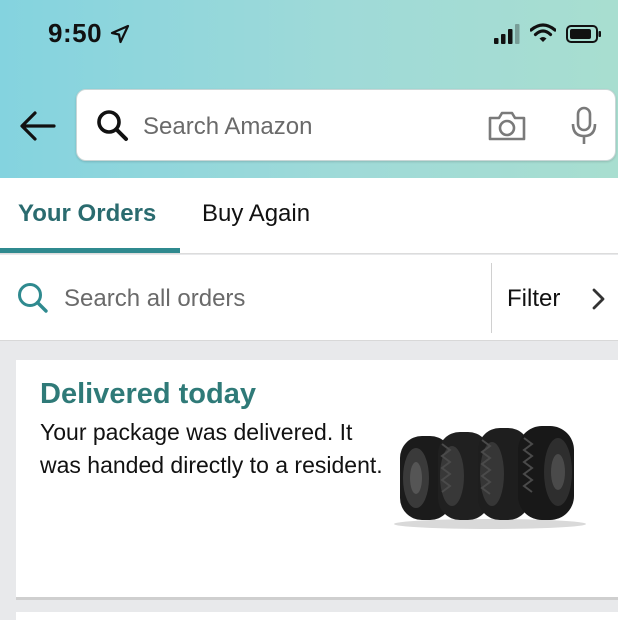  I want to click on cellular-signal-icon, so click(507, 34).